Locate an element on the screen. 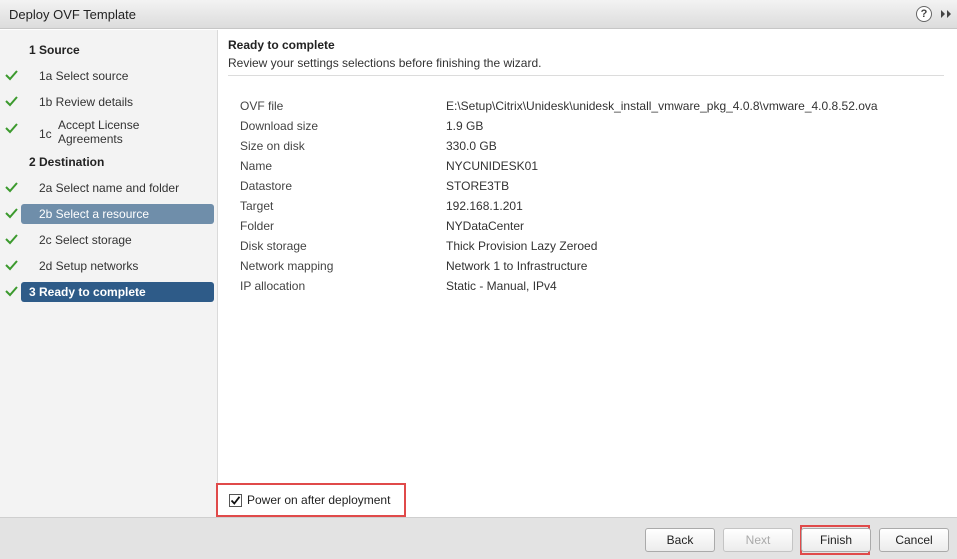  sidebar-item-ready-to-complete: 3 Ready to complete is located at coordinates (117, 292).